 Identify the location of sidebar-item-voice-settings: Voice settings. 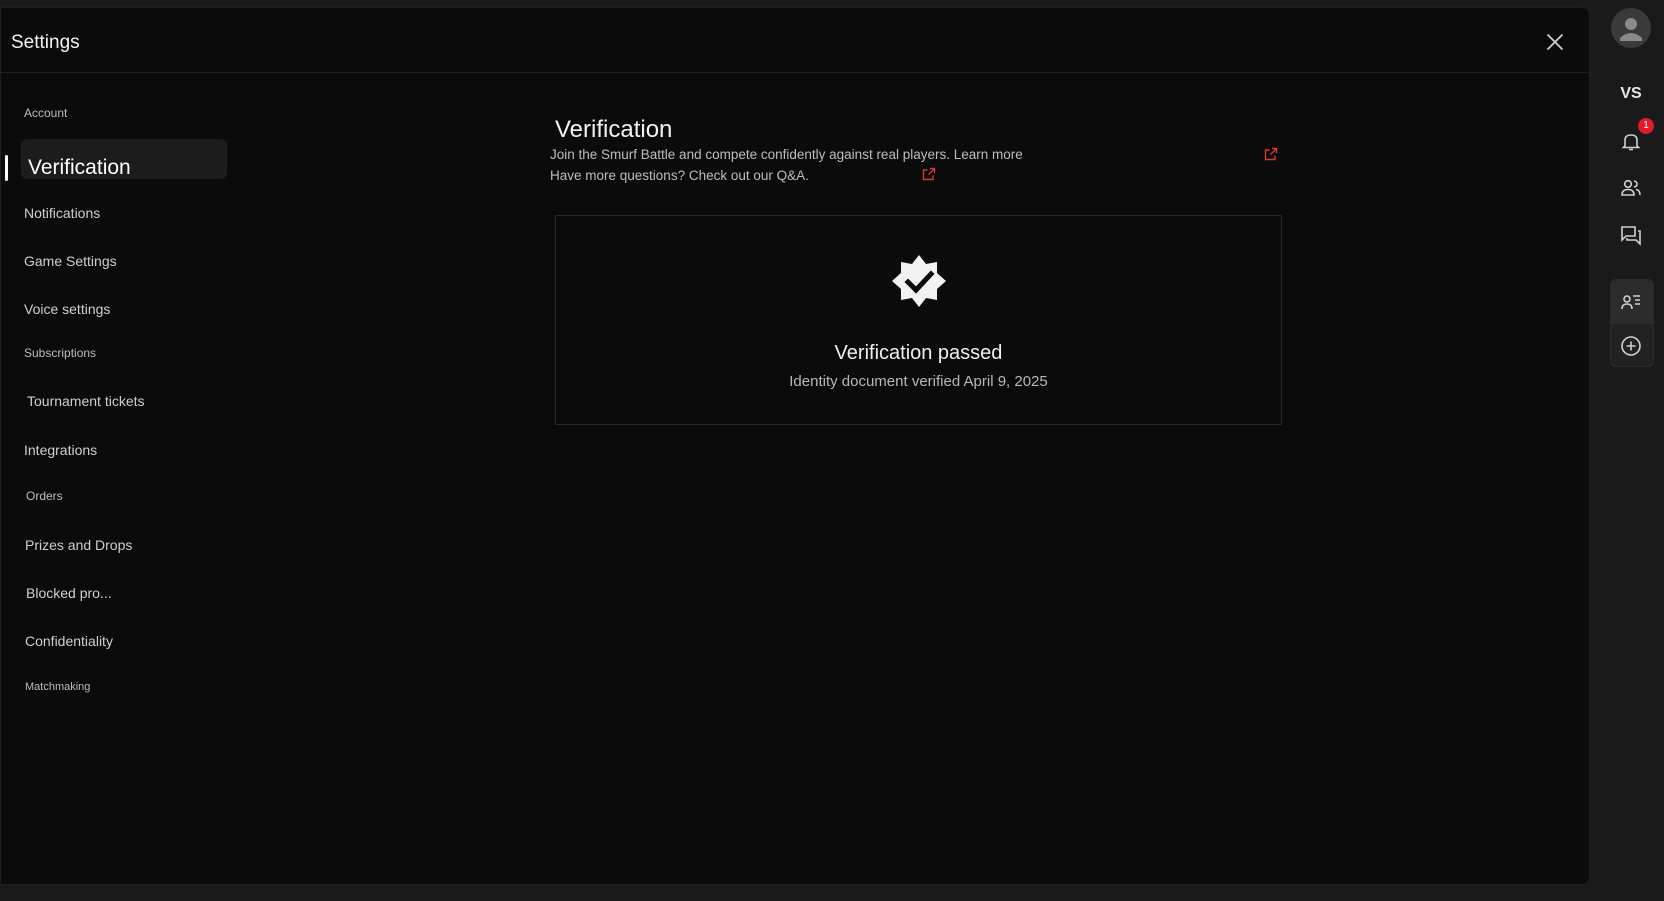
(67, 309).